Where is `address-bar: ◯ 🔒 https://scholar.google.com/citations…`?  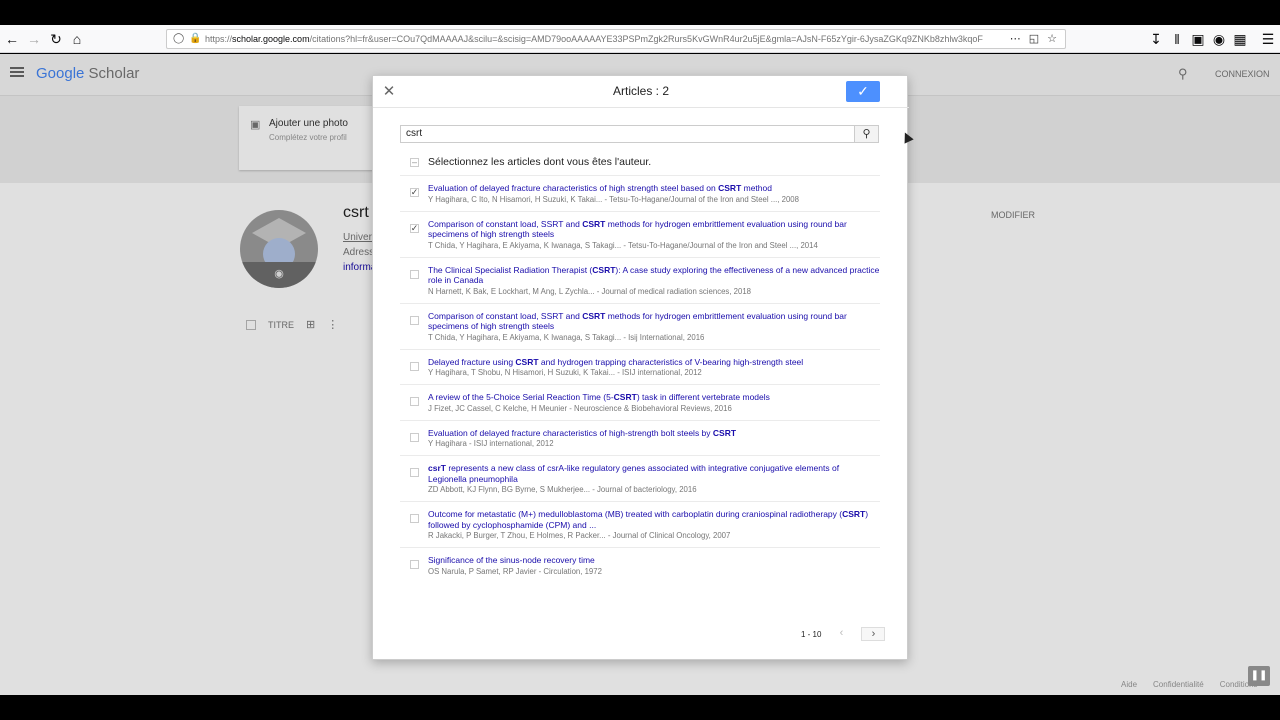 address-bar: ◯ 🔒 https://scholar.google.com/citations… is located at coordinates (616, 39).